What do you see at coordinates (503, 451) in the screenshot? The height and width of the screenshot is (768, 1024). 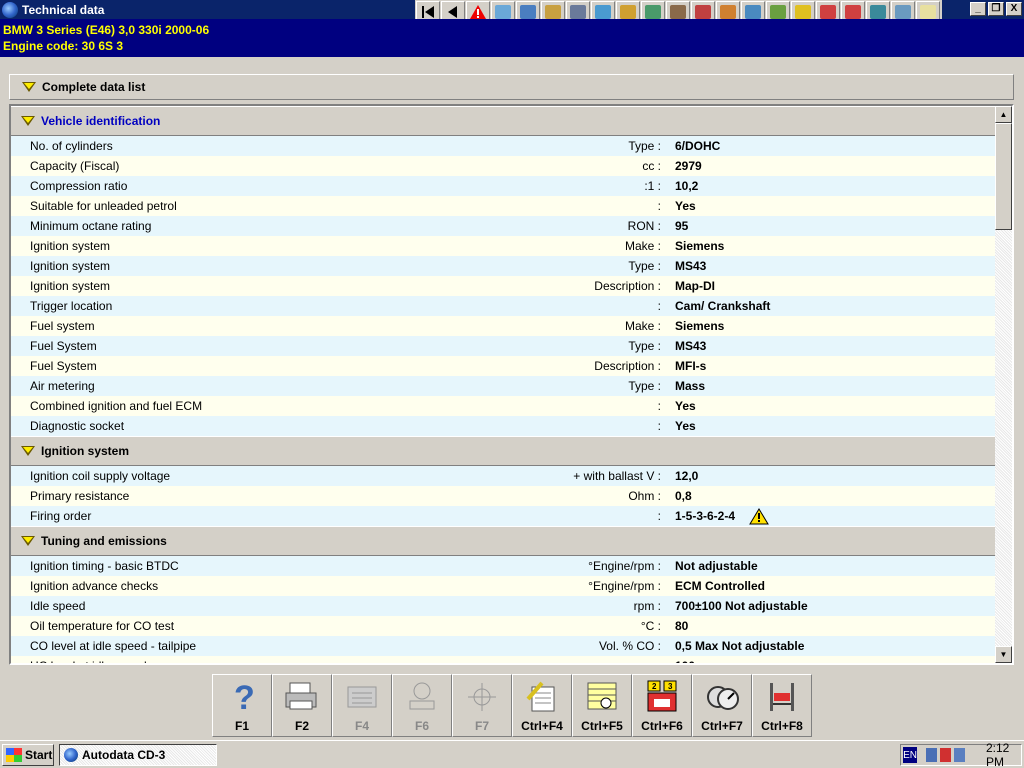 I see `section-header: Ignition system` at bounding box center [503, 451].